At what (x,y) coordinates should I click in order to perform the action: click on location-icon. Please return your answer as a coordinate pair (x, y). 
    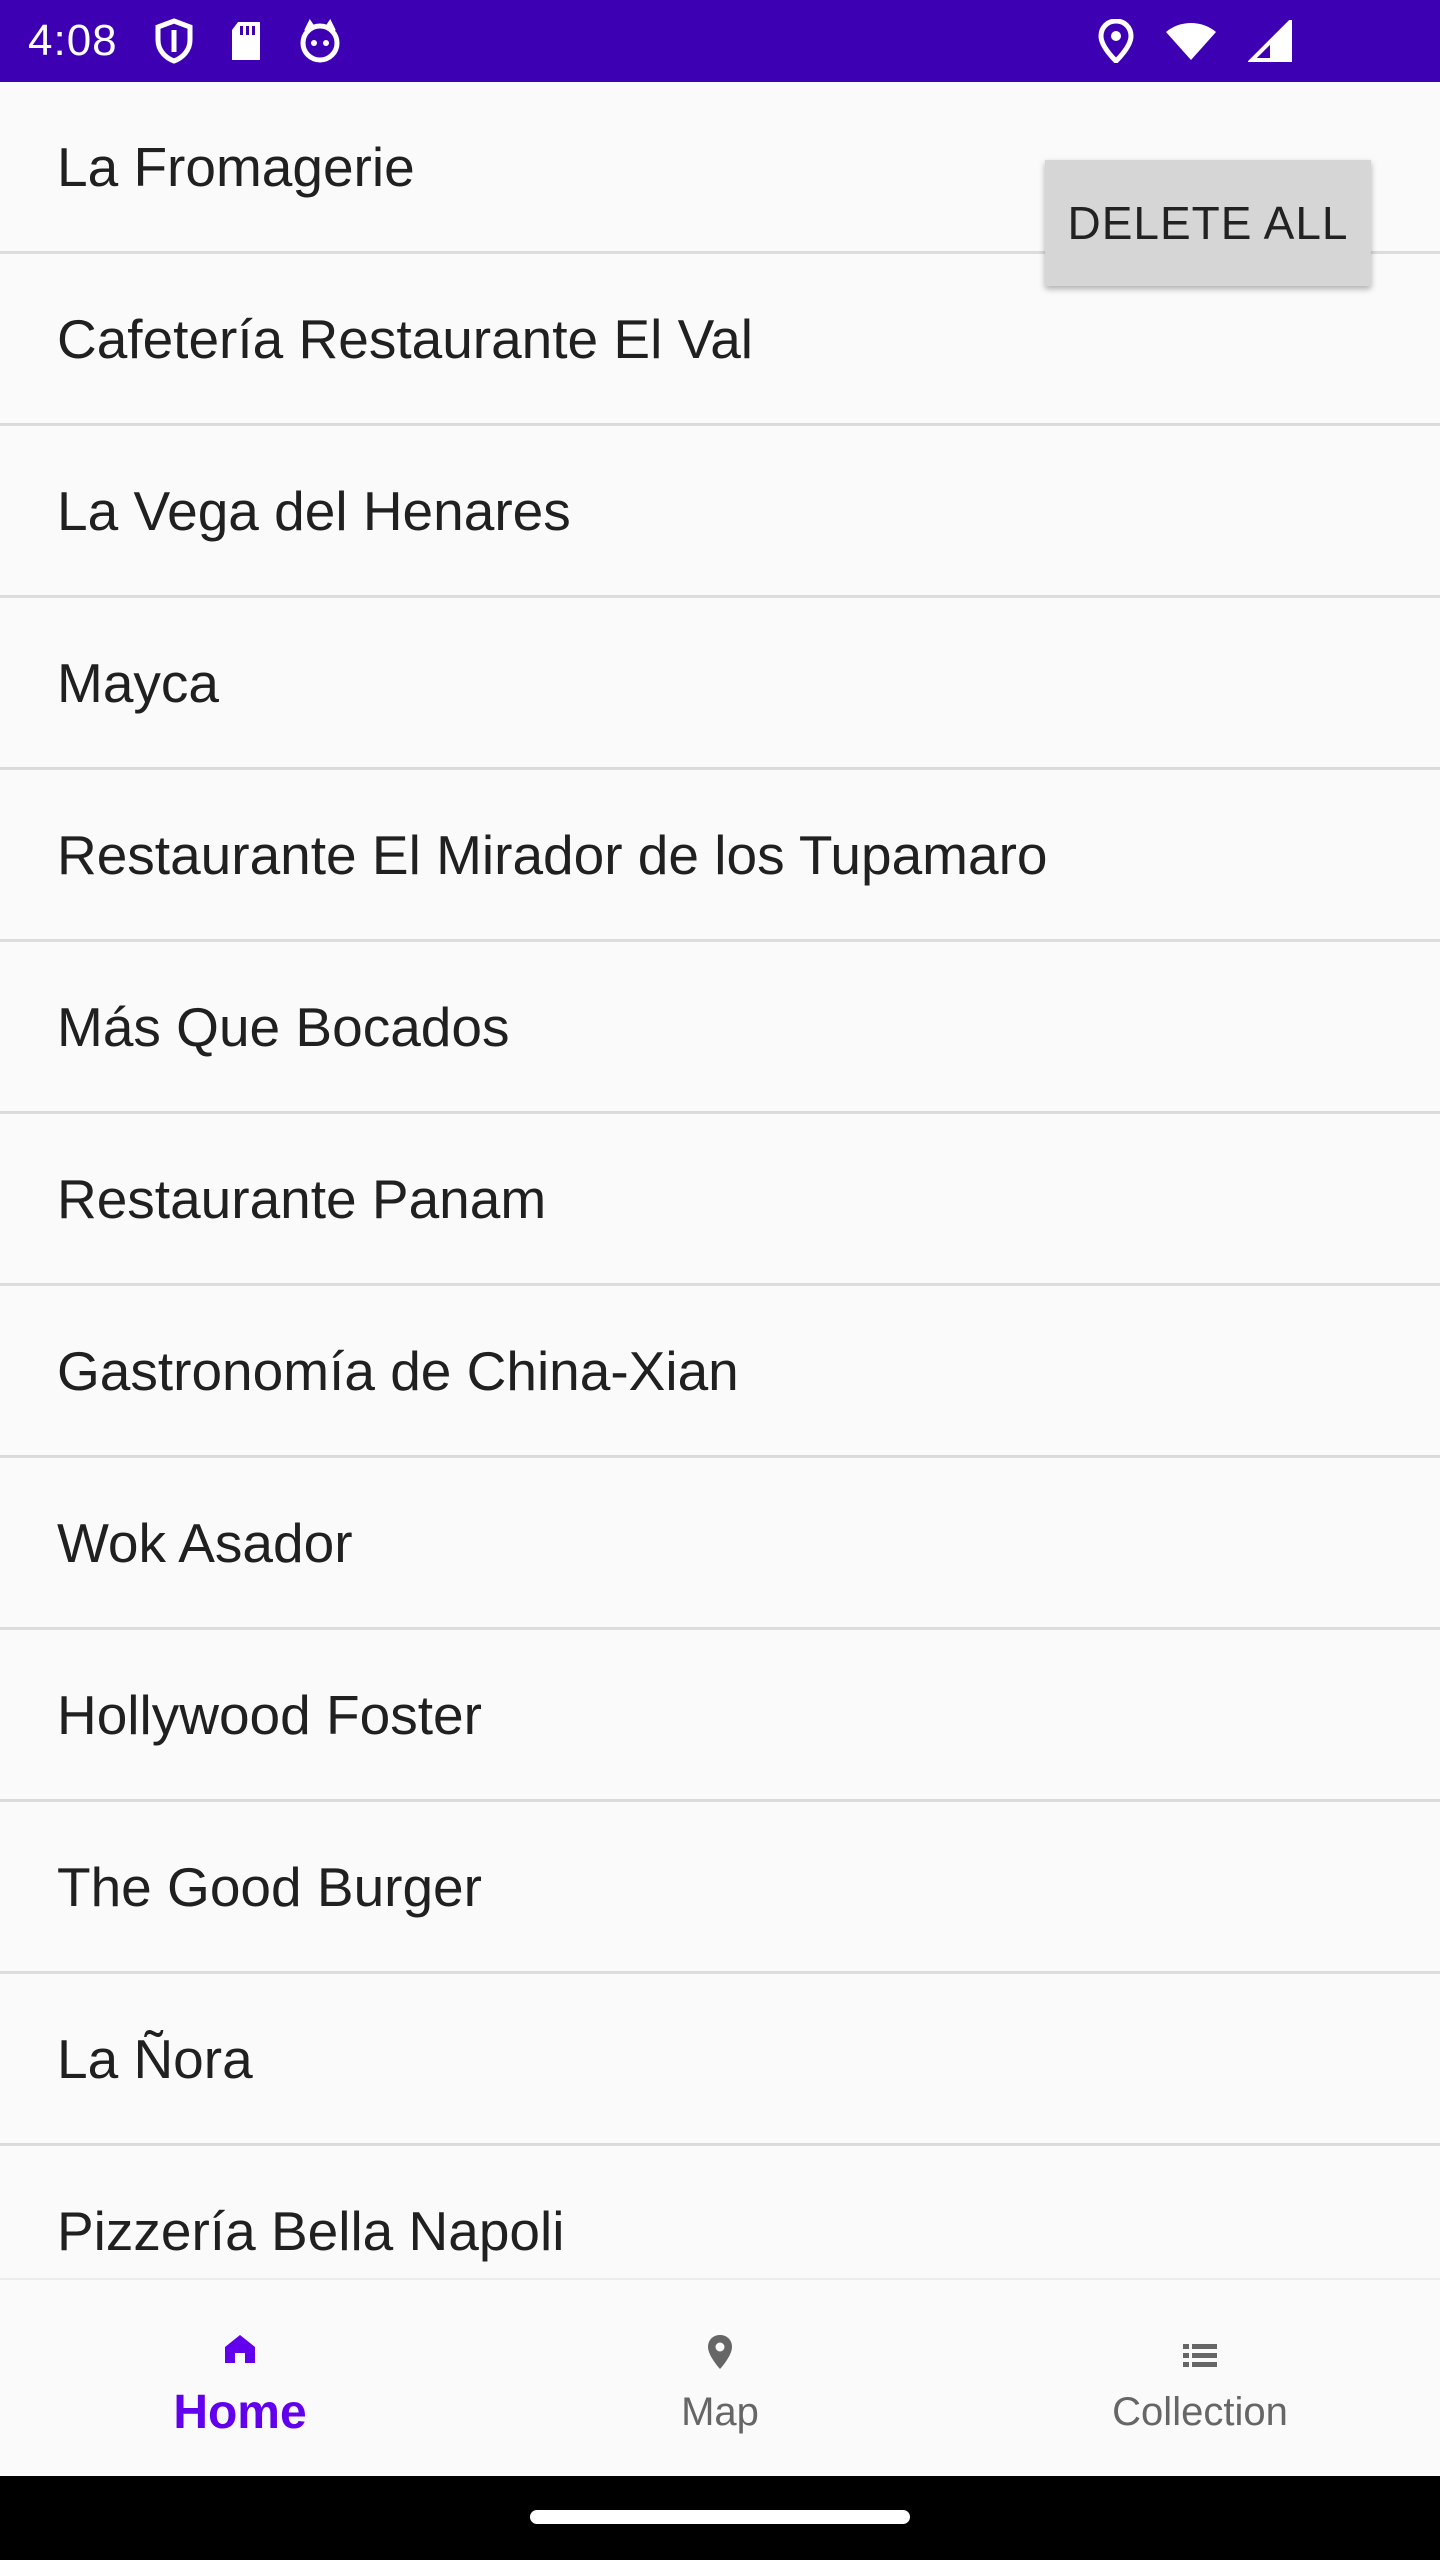
    Looking at the image, I should click on (1116, 41).